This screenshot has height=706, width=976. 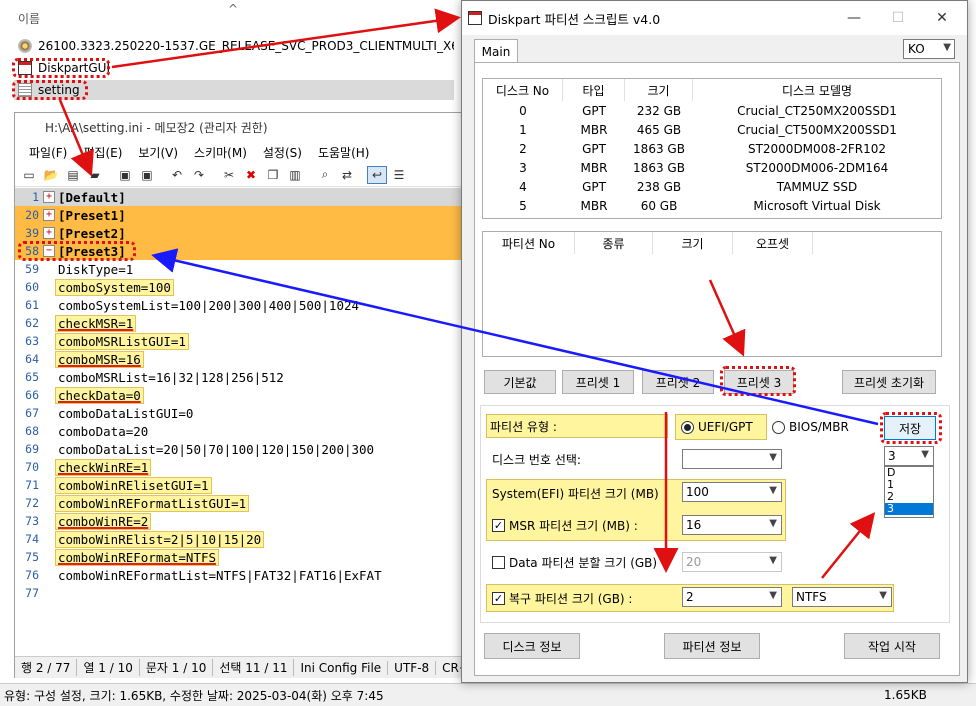 I want to click on save-as-icon: ▣, so click(x=147, y=175).